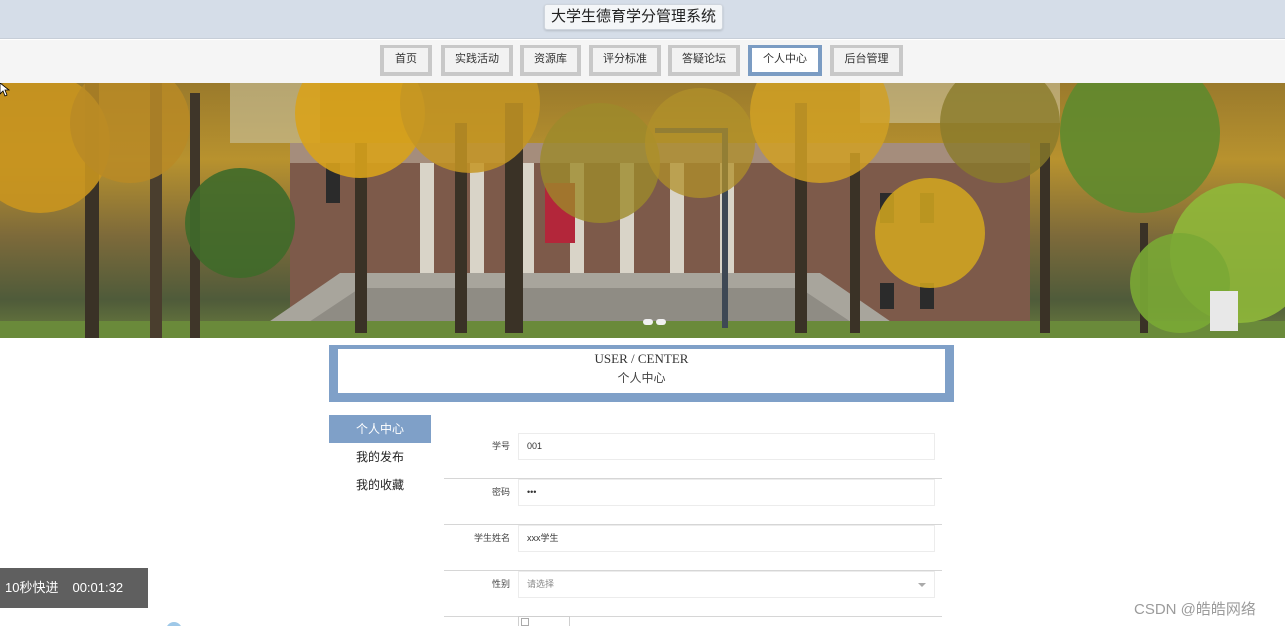 The height and width of the screenshot is (626, 1285). I want to click on side-item-my-posts: 我的发布, so click(380, 457).